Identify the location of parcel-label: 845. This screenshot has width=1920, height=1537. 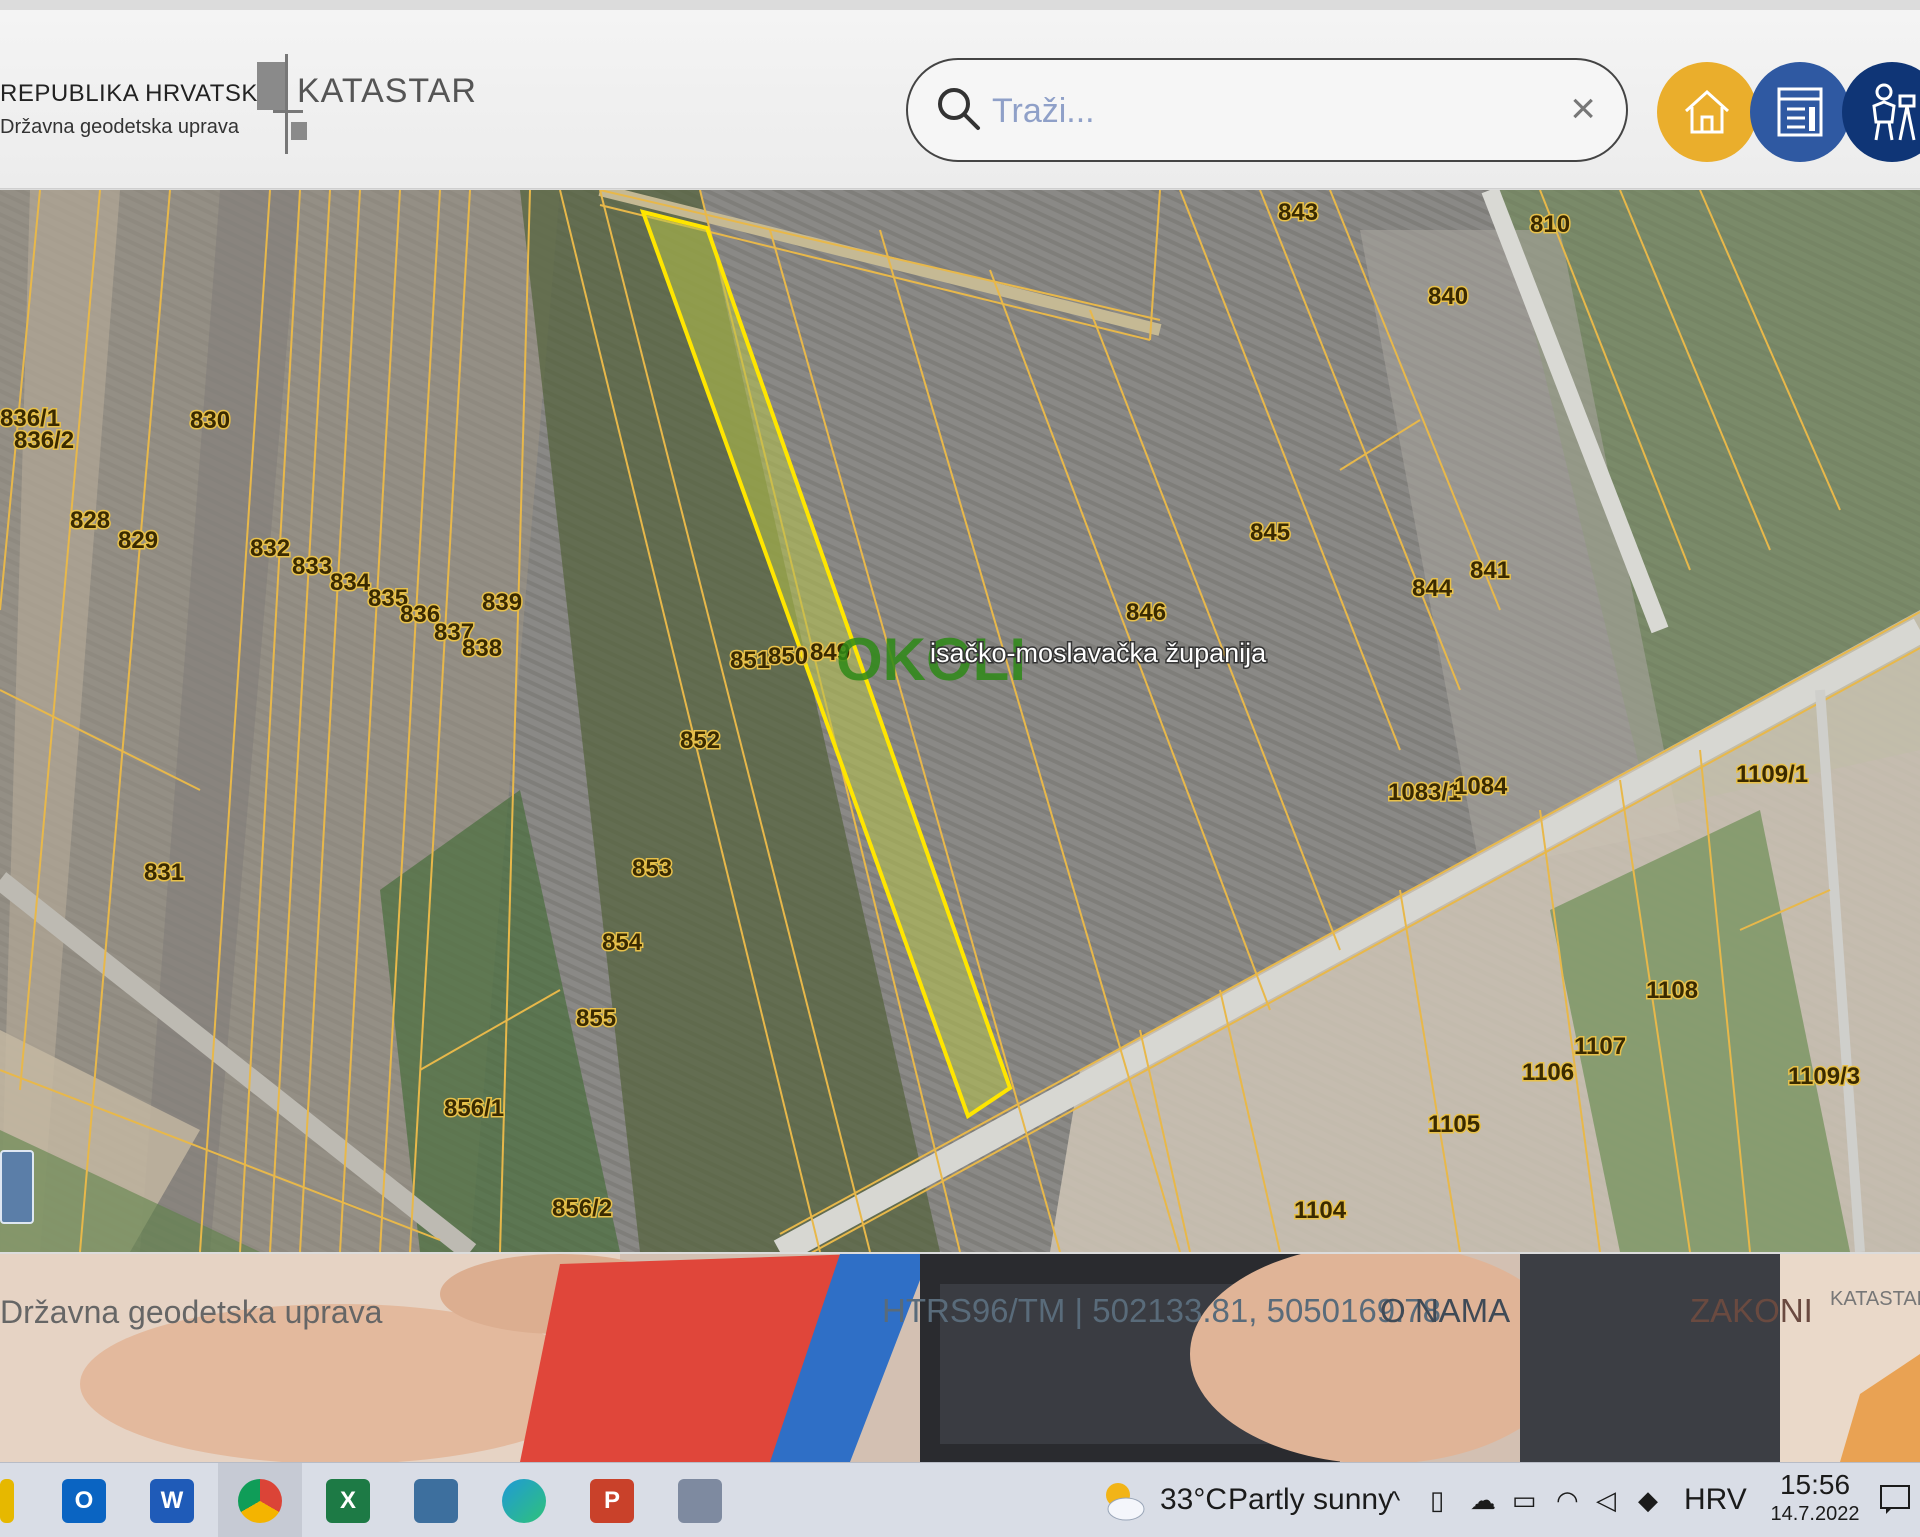
(1270, 532).